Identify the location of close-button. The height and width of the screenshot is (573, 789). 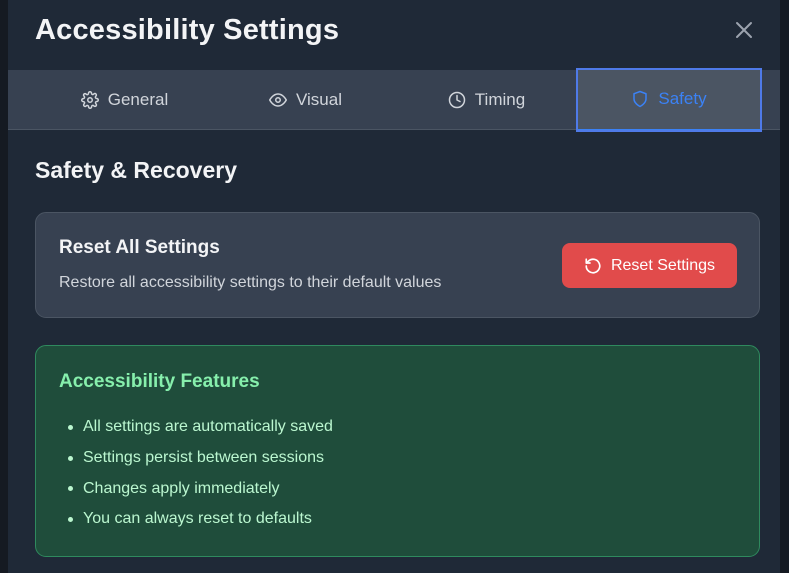
(744, 30).